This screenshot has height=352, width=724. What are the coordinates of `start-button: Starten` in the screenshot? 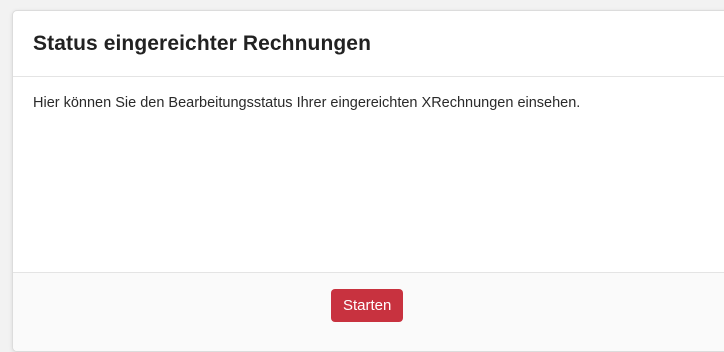 It's located at (367, 305).